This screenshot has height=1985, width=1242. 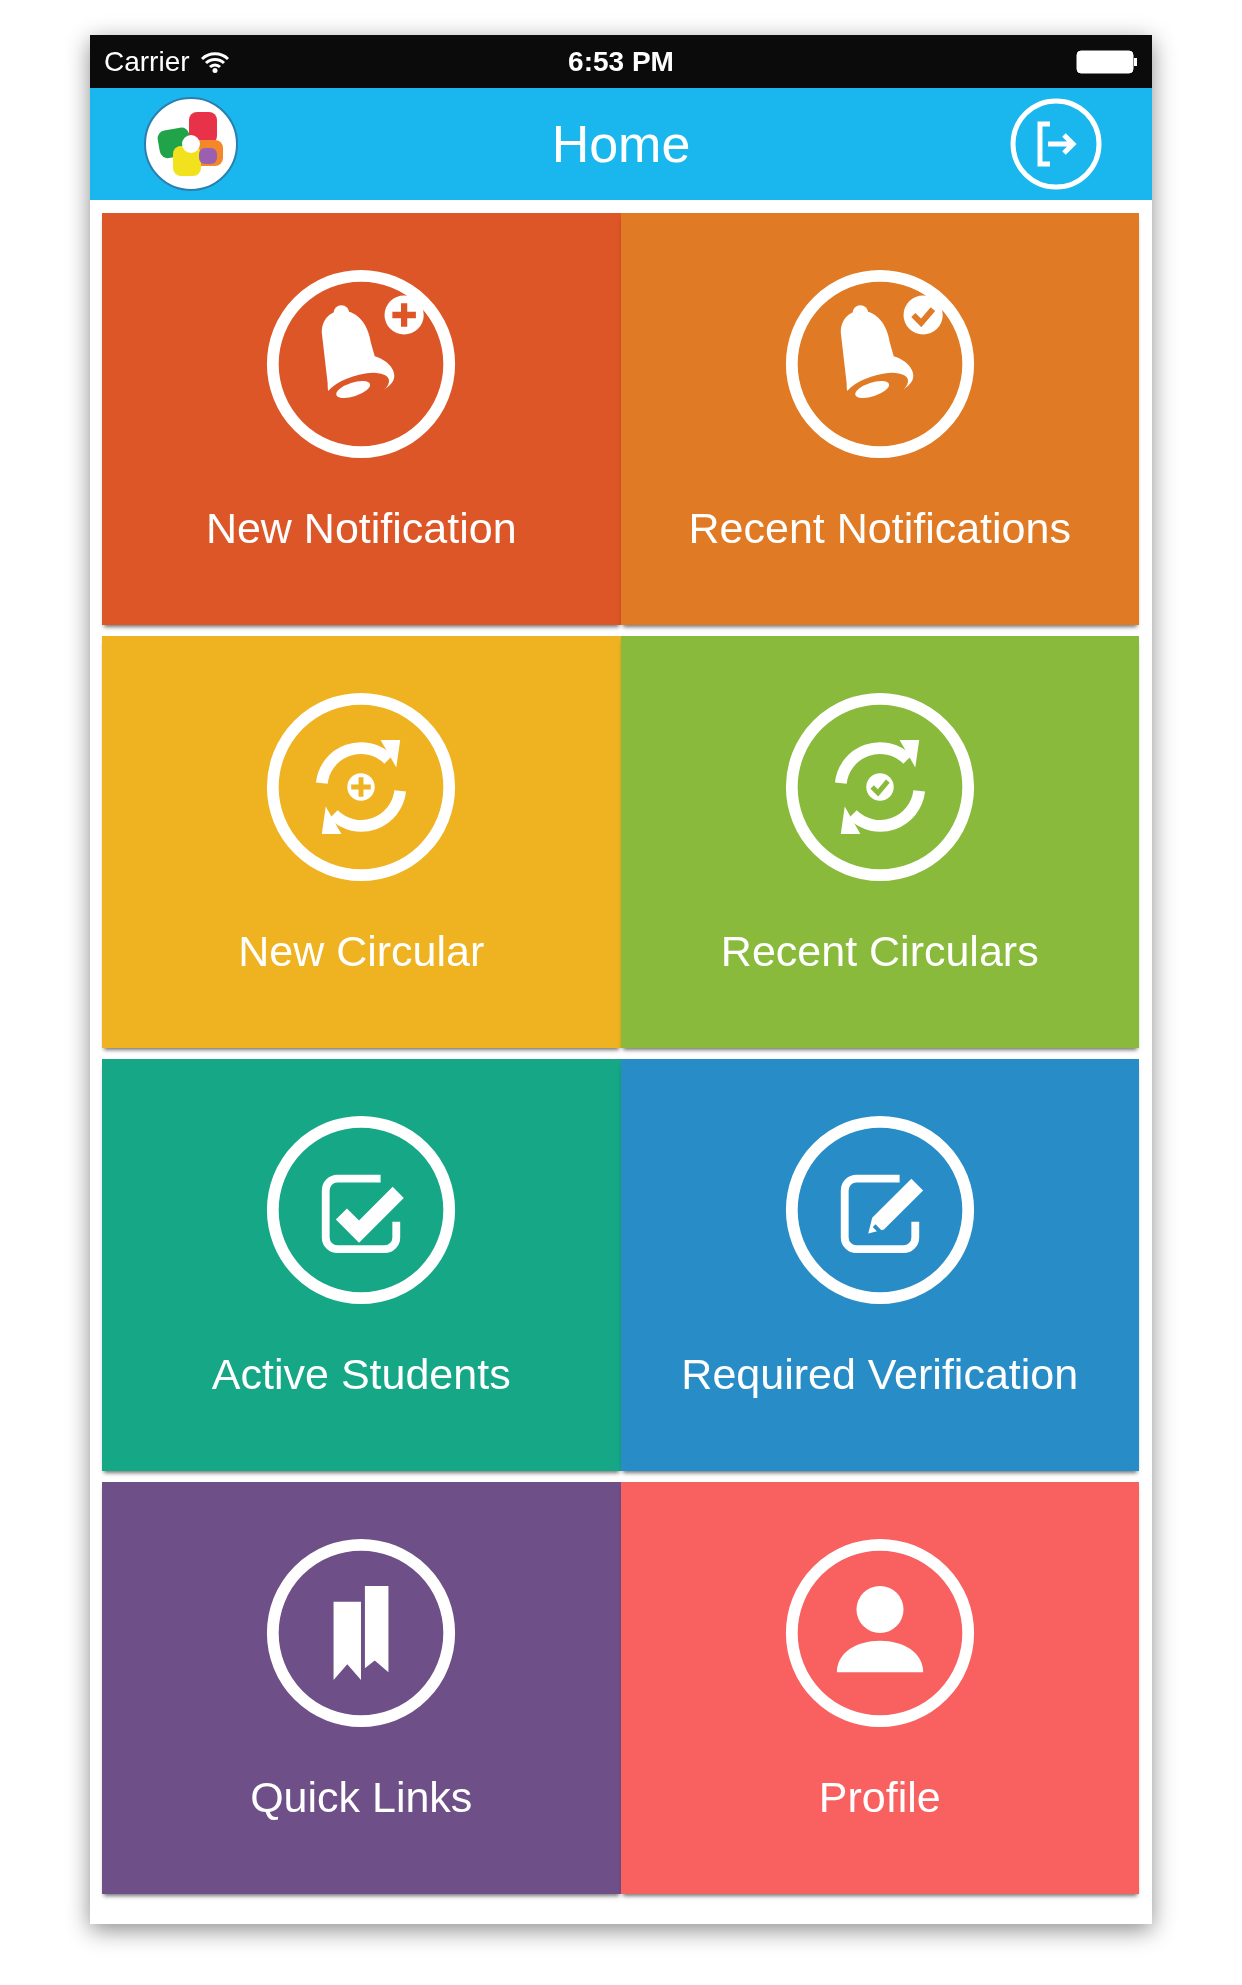 I want to click on logout-icon, so click(x=1056, y=144).